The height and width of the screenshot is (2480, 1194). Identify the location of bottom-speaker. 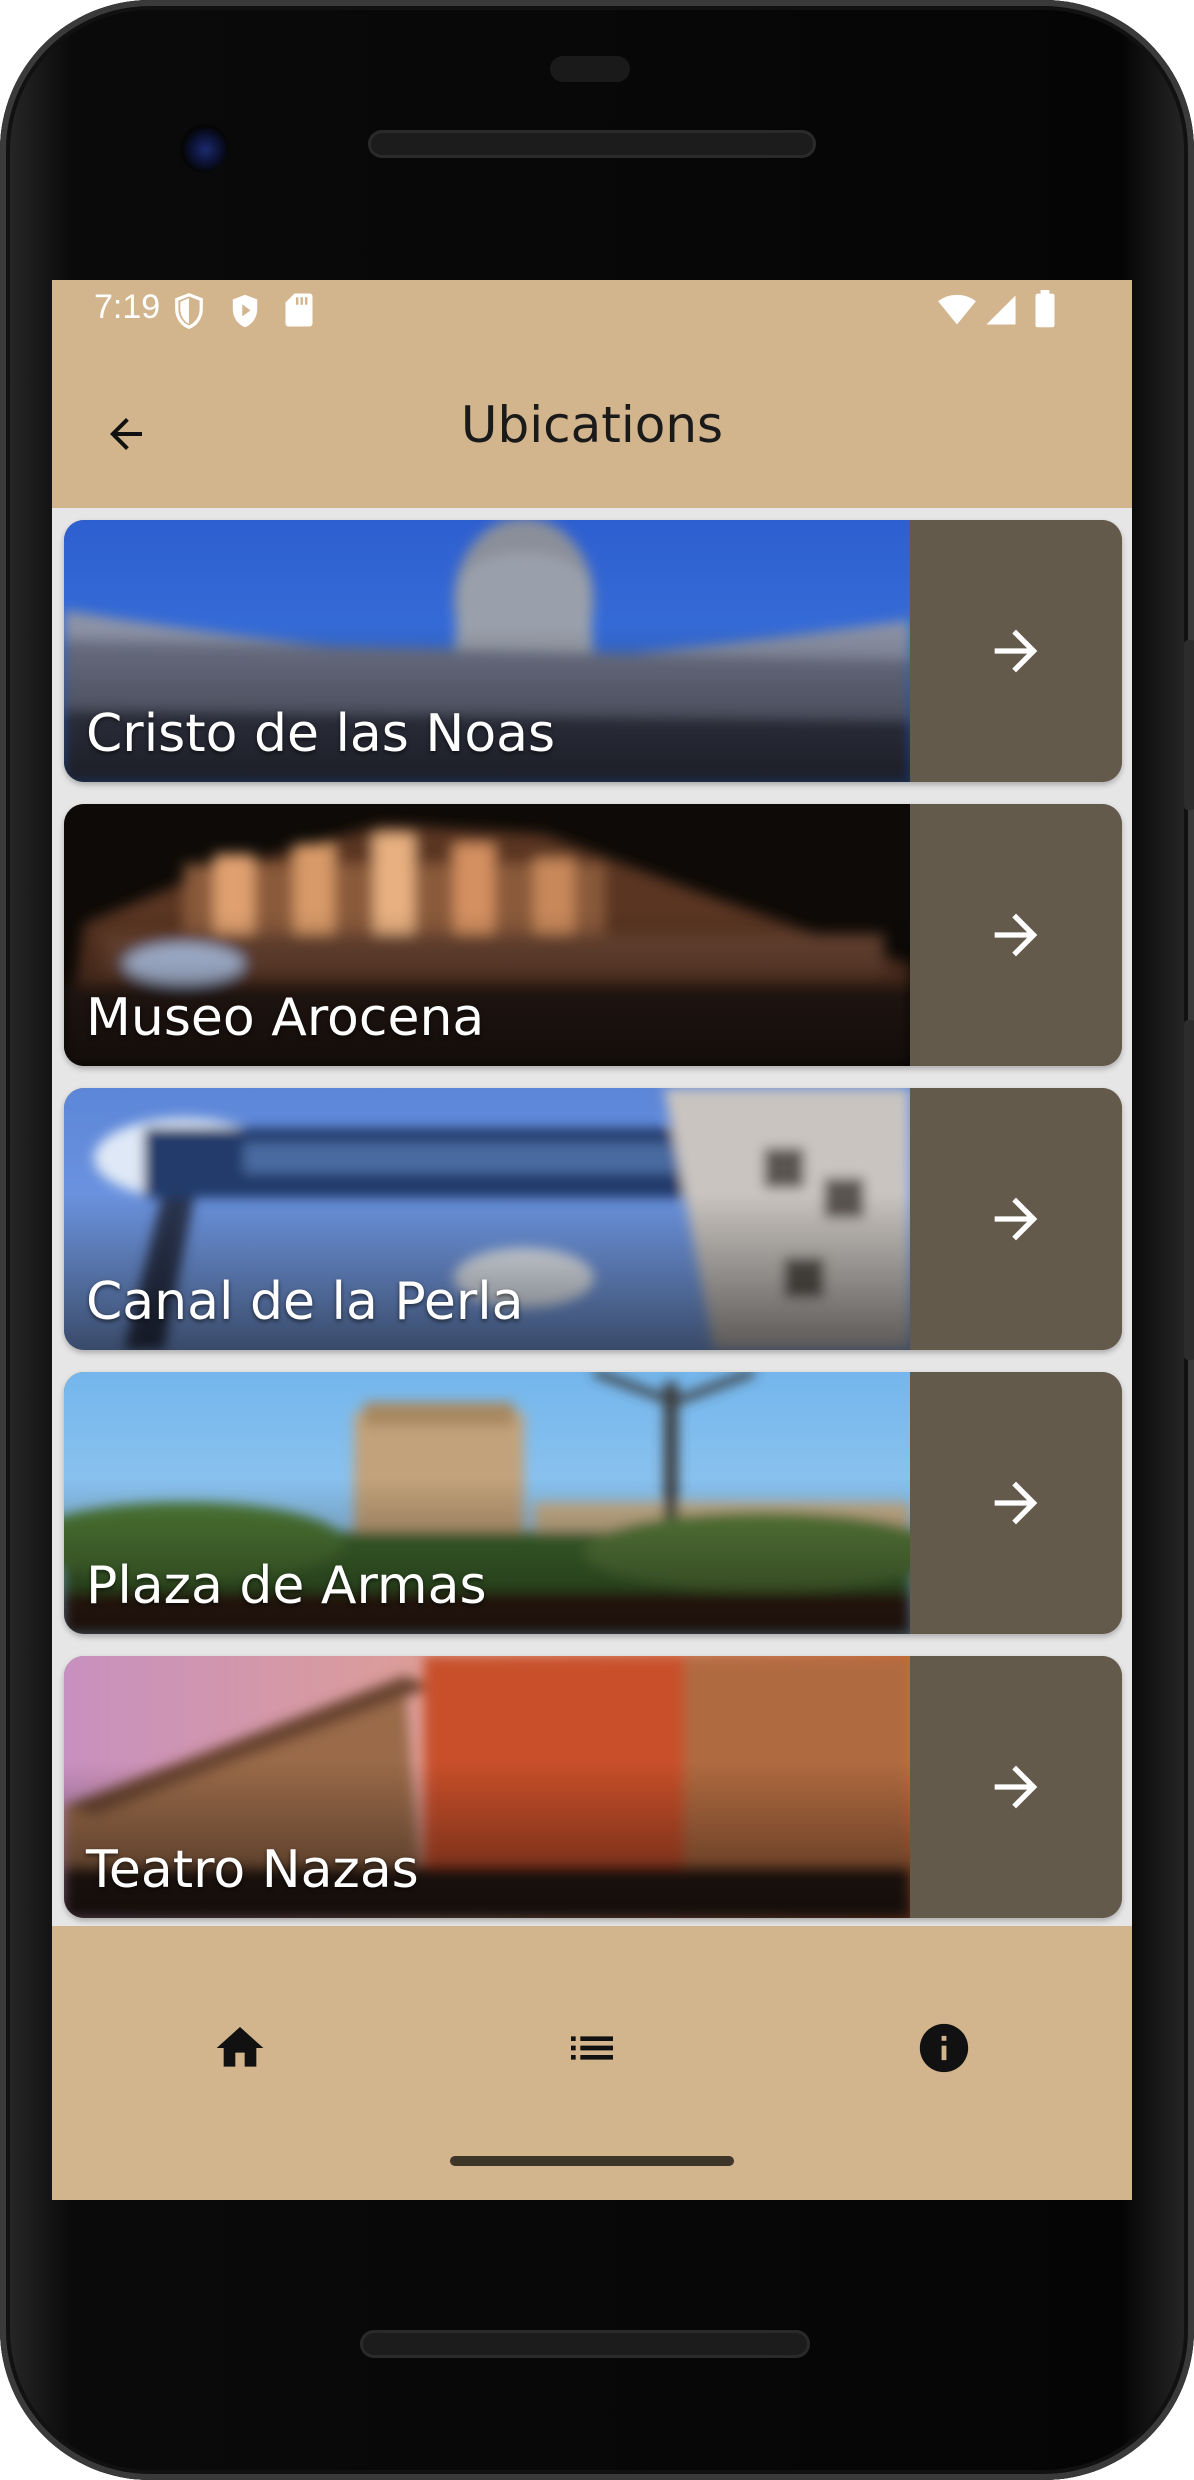
(585, 2344).